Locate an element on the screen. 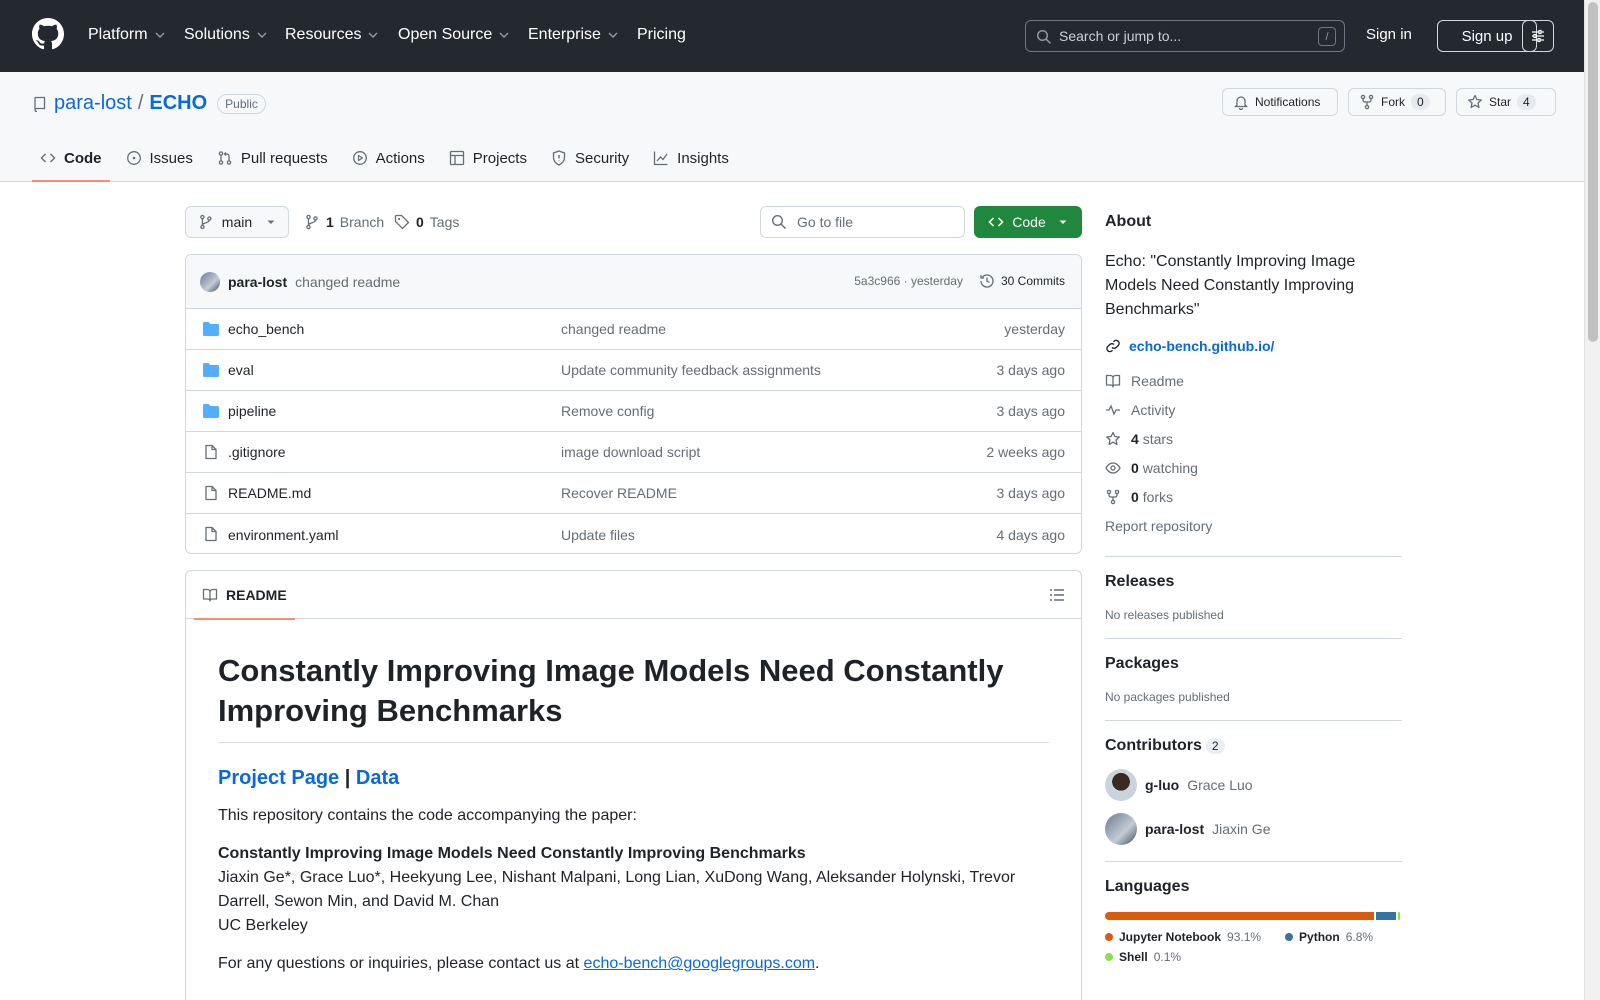  contributor-login: para-lost is located at coordinates (1175, 829).